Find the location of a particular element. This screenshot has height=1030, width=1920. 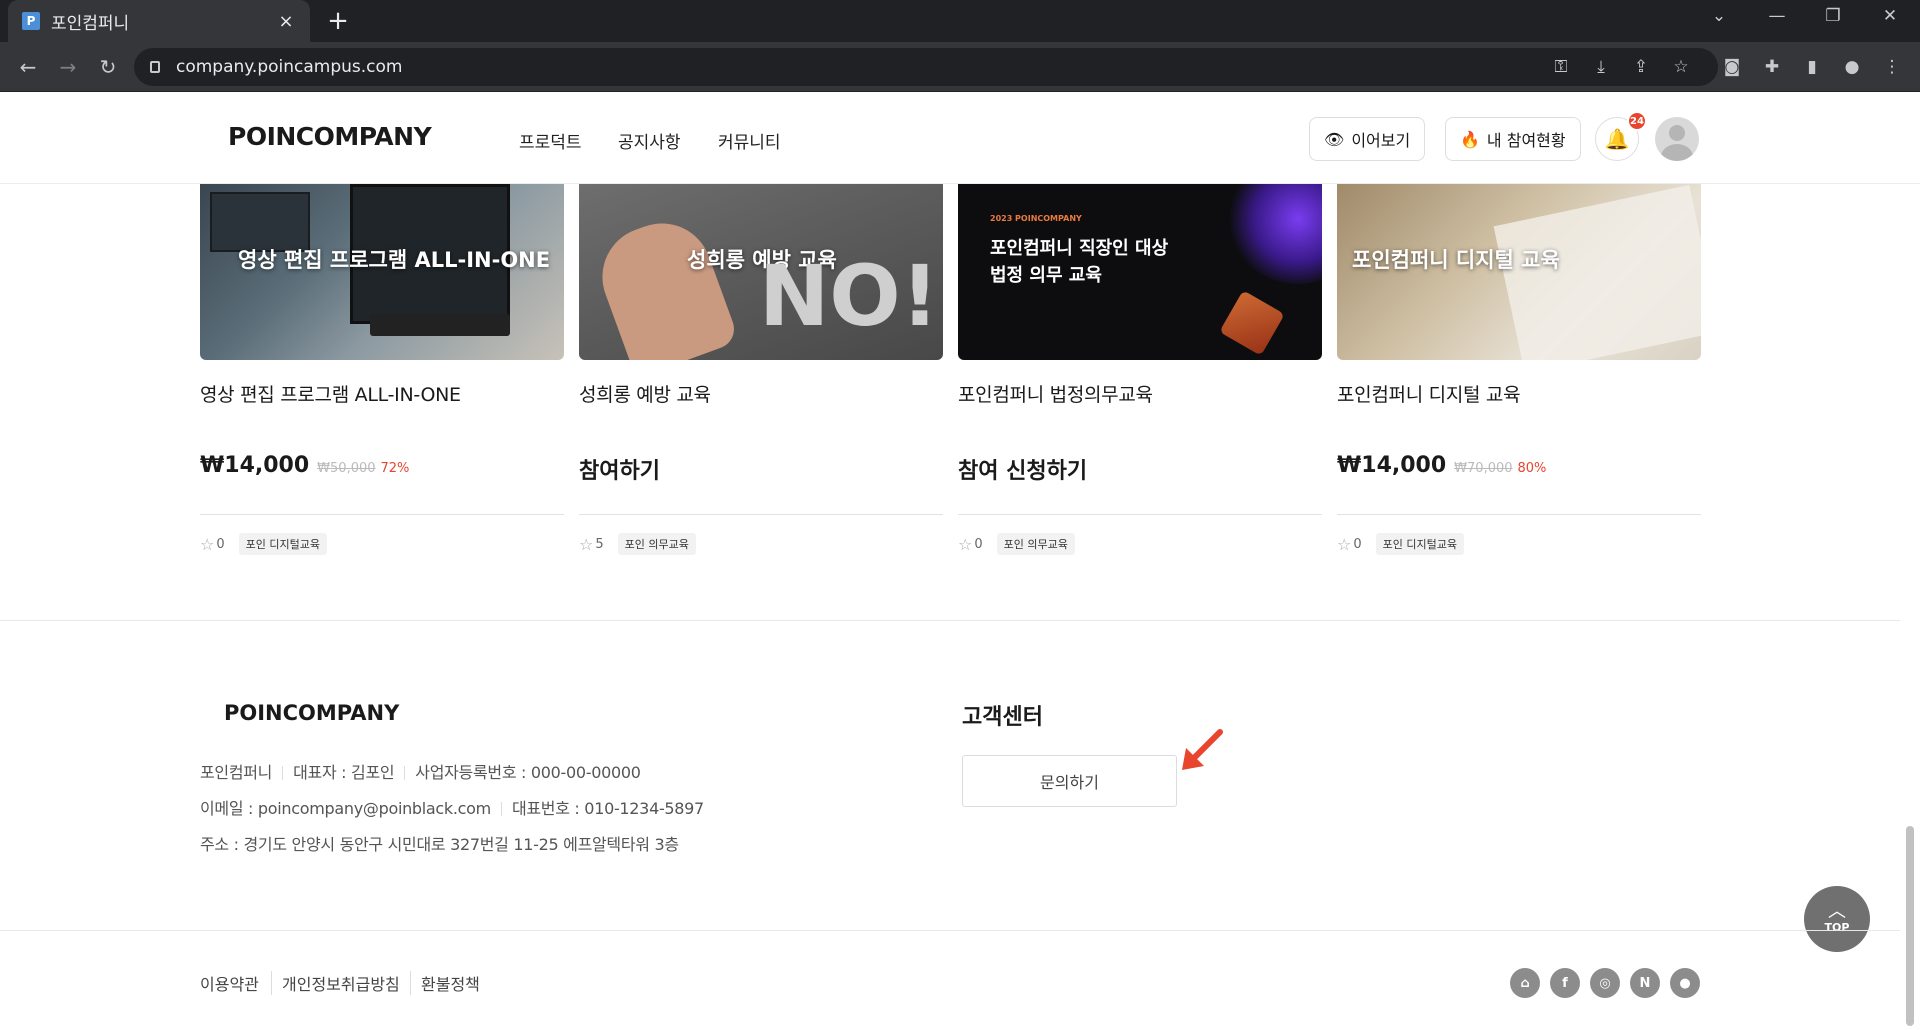

reload-icon: ↻ is located at coordinates (108, 67).